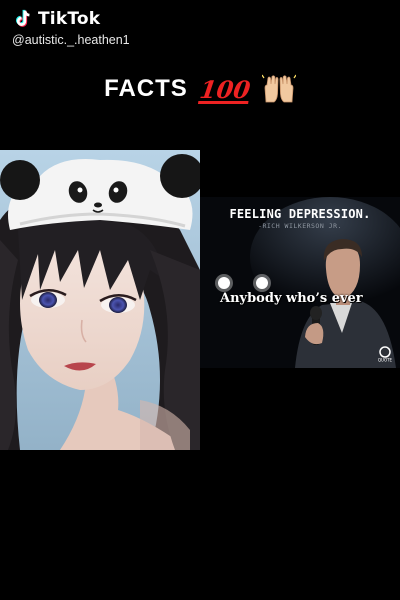 The image size is (400, 600). Describe the element at coordinates (224, 89) in the screenshot. I see `hundred-points-icon: 100` at that location.